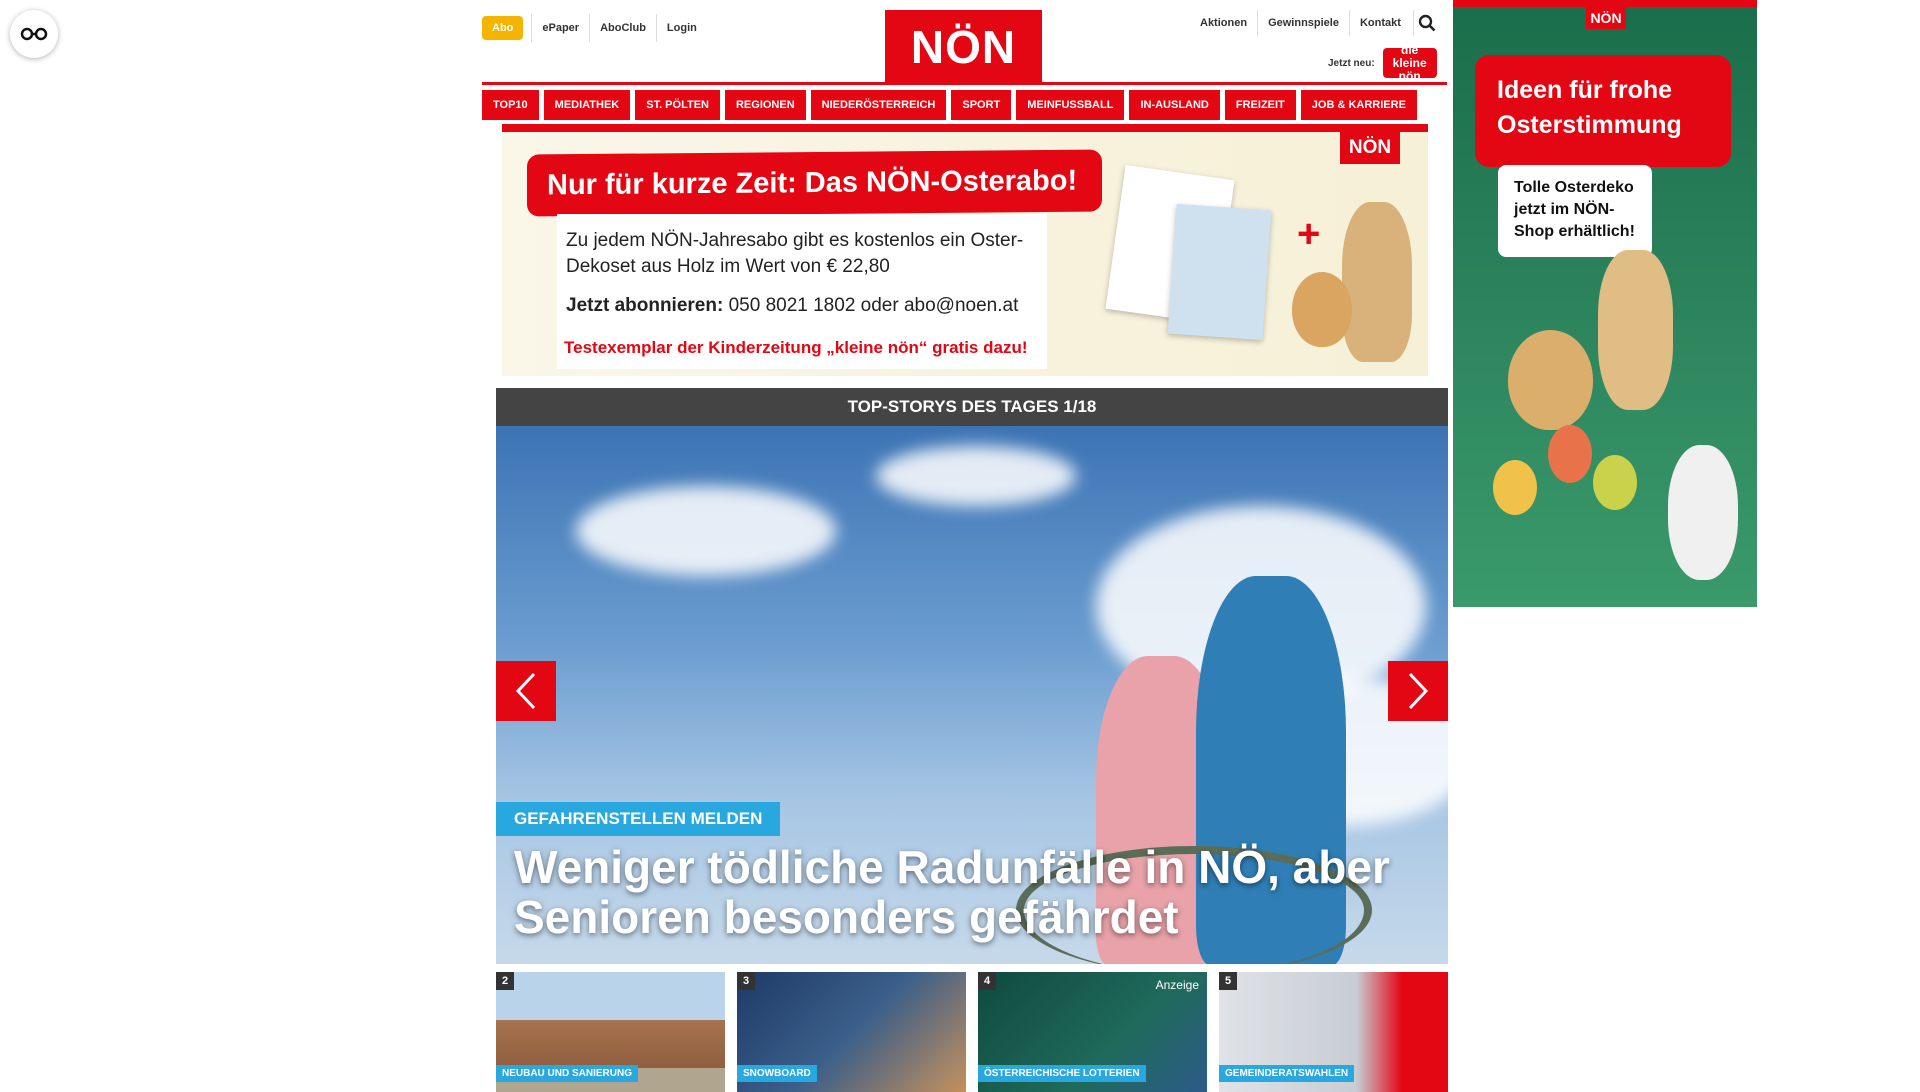 The width and height of the screenshot is (1920, 1092). I want to click on gewinnspiele-link: Gewinnspiele, so click(1303, 23).